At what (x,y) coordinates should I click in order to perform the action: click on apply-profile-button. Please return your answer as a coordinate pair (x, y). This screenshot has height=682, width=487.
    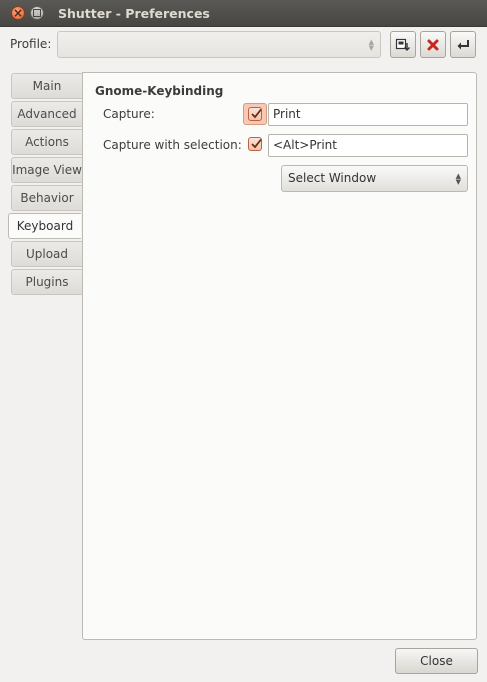
    Looking at the image, I should click on (463, 44).